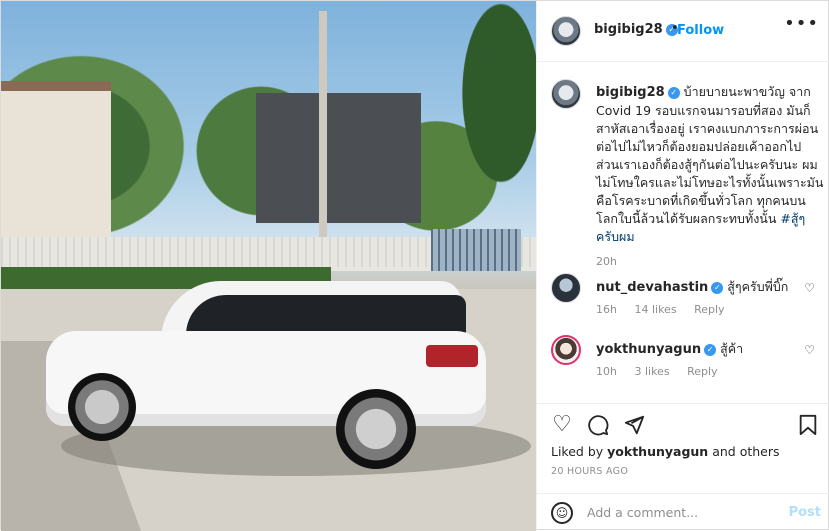 This screenshot has width=829, height=531. What do you see at coordinates (758, 286) in the screenshot?
I see `comment-body: สู้ๆครับพี่บิ๊ก` at bounding box center [758, 286].